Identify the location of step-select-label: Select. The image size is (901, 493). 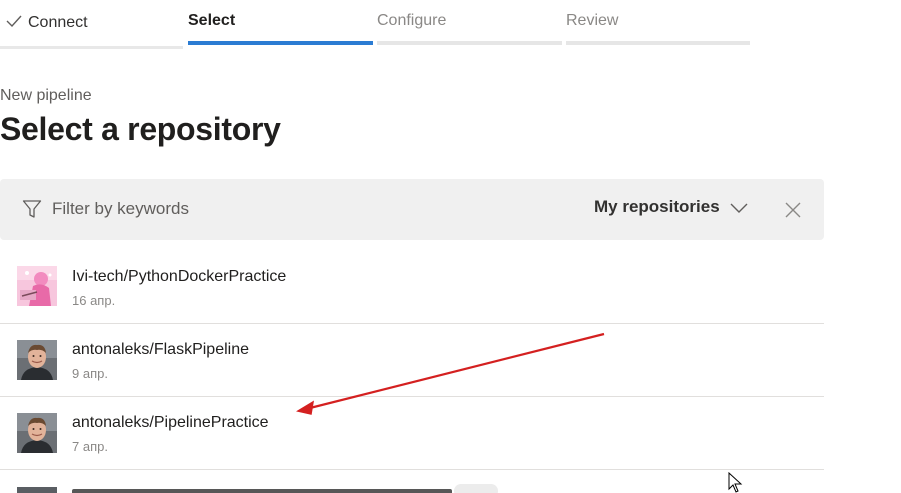
(212, 20).